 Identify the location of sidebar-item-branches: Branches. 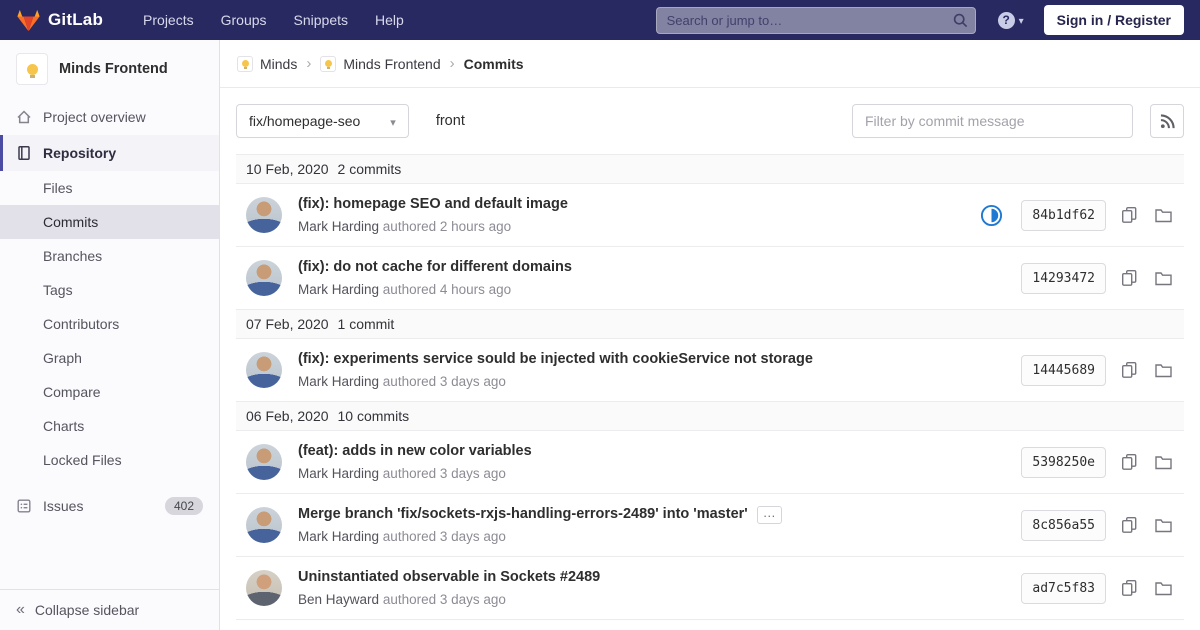
(109, 256).